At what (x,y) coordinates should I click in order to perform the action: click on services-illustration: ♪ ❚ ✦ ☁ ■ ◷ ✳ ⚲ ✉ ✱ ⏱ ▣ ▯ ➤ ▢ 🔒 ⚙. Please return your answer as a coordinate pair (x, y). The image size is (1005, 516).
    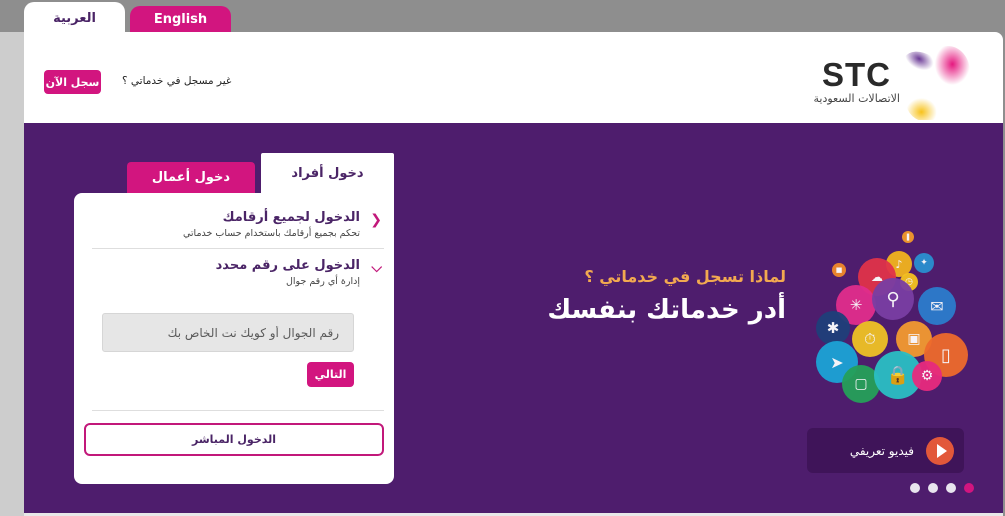
    Looking at the image, I should click on (892, 315).